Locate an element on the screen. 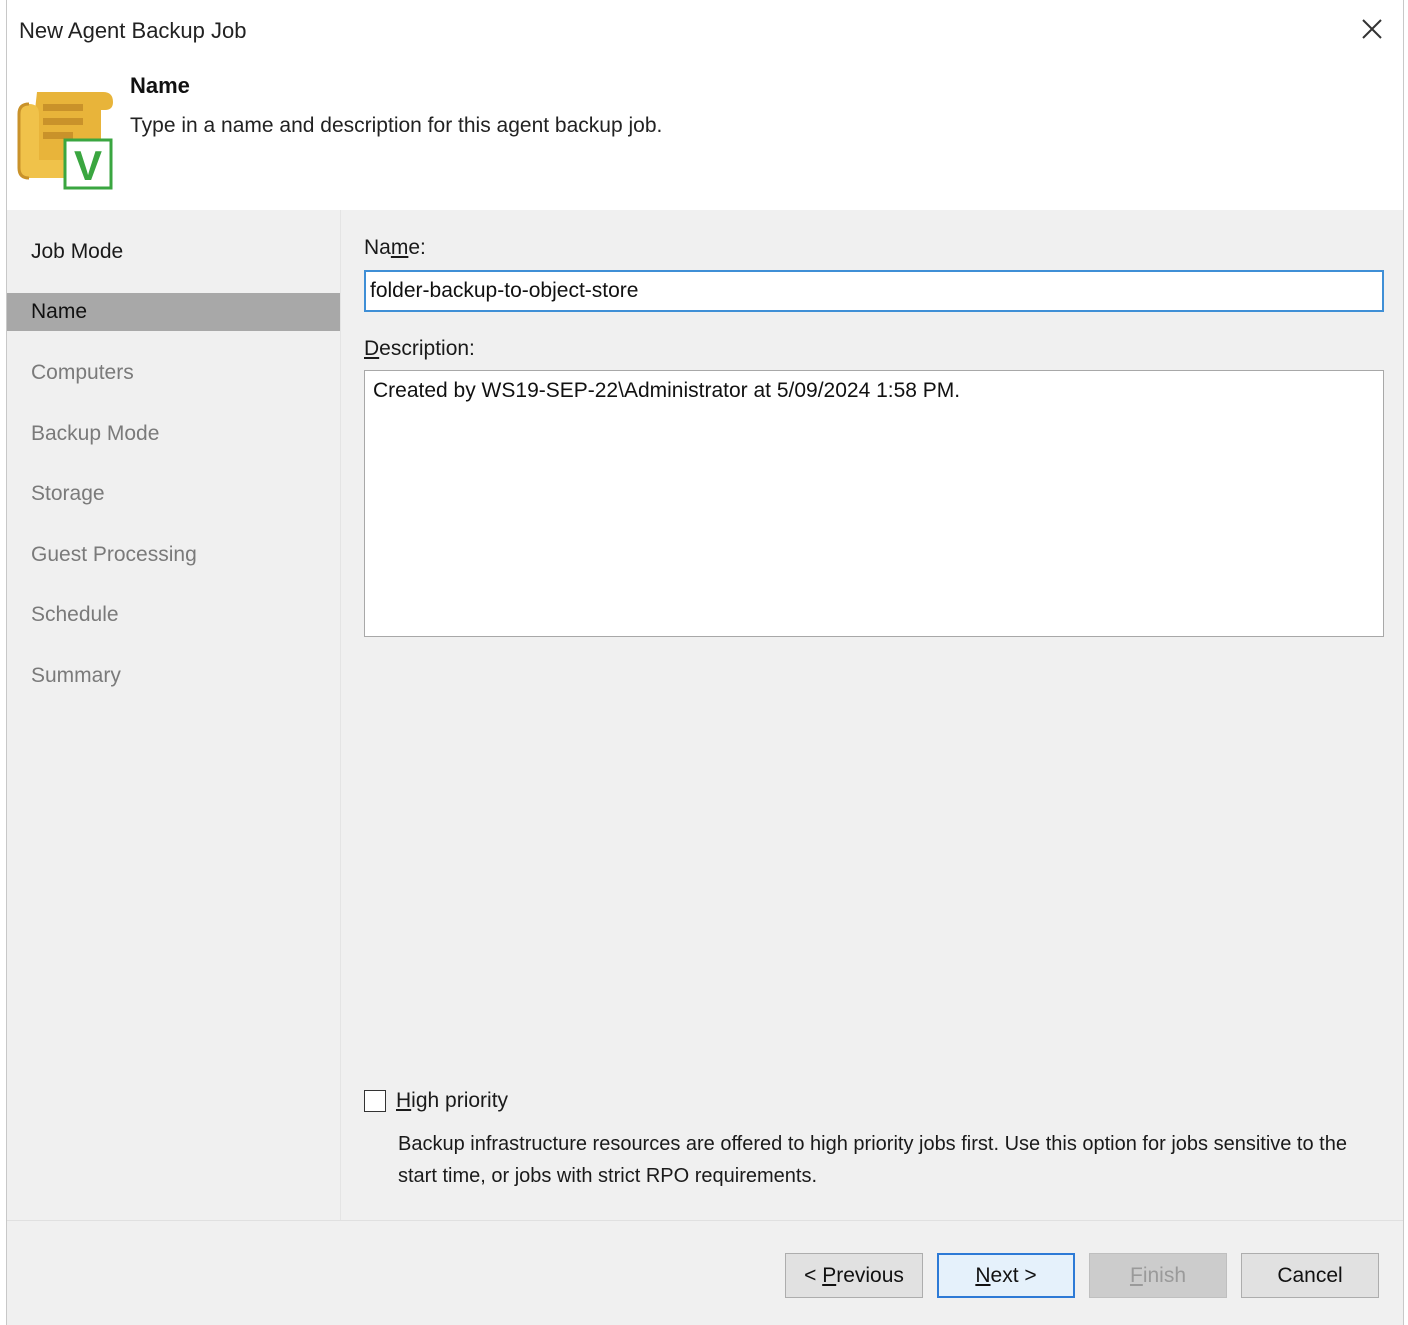 The image size is (1408, 1325). next-button-post: ext > is located at coordinates (1013, 1275).